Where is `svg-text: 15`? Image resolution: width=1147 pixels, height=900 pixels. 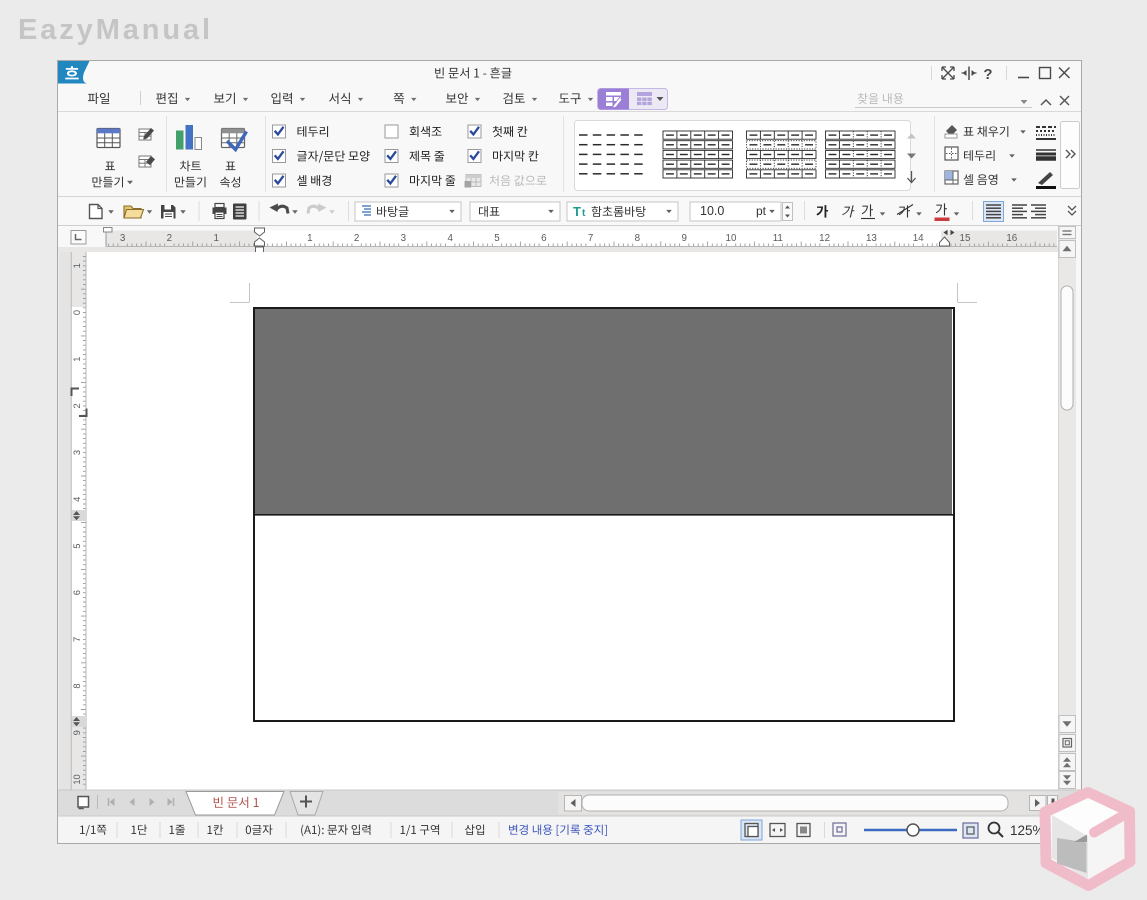
svg-text: 15 is located at coordinates (965, 238).